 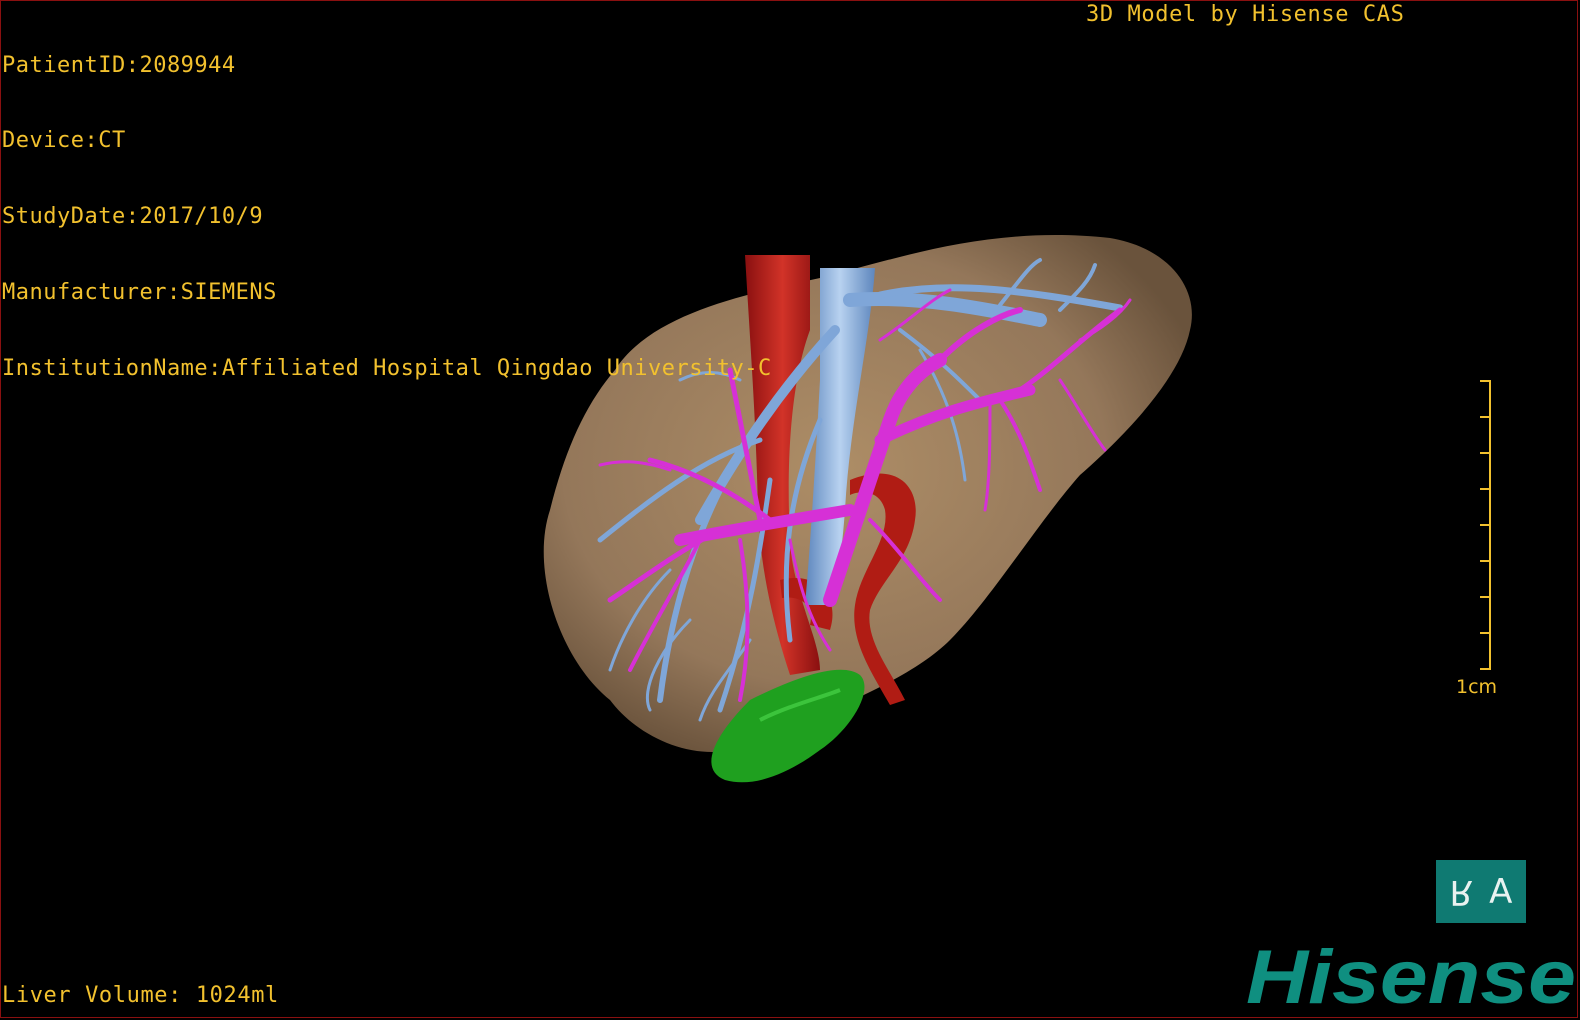 I want to click on scale-ruler, so click(x=1485, y=525).